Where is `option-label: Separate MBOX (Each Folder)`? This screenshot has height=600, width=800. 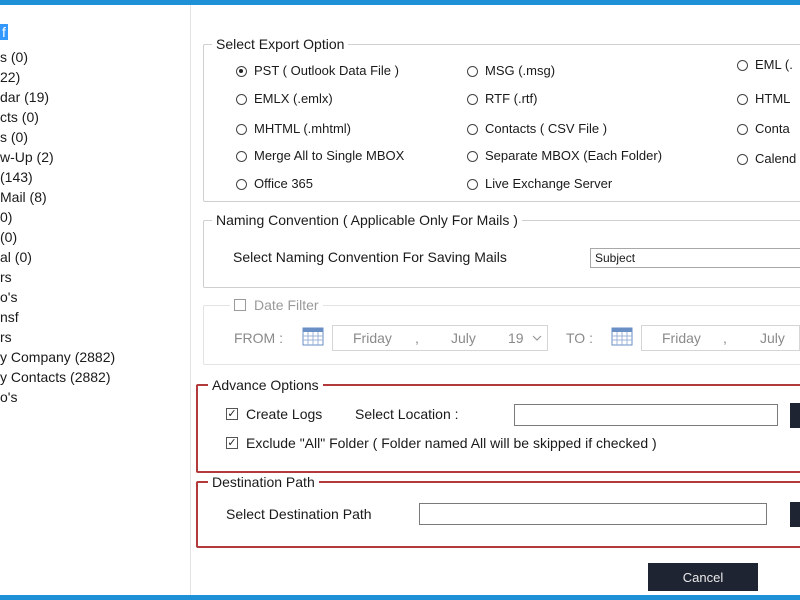
option-label: Separate MBOX (Each Folder) is located at coordinates (574, 155).